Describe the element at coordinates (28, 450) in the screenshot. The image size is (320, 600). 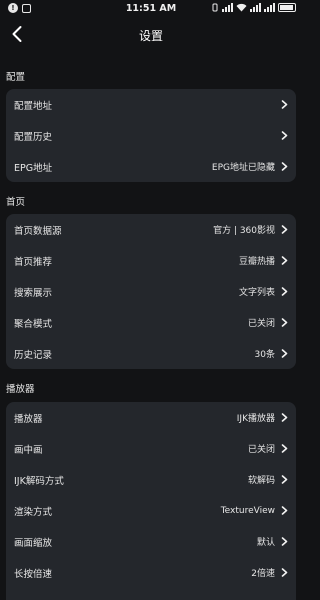
I see `row-label: 画中画` at that location.